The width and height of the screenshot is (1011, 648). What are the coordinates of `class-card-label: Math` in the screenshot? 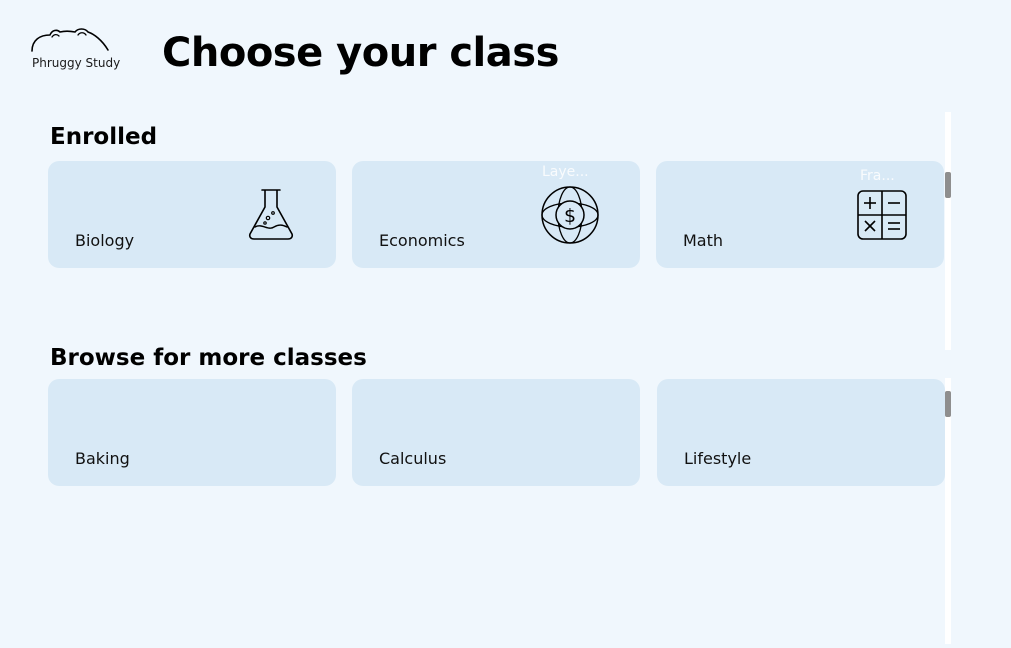 It's located at (703, 240).